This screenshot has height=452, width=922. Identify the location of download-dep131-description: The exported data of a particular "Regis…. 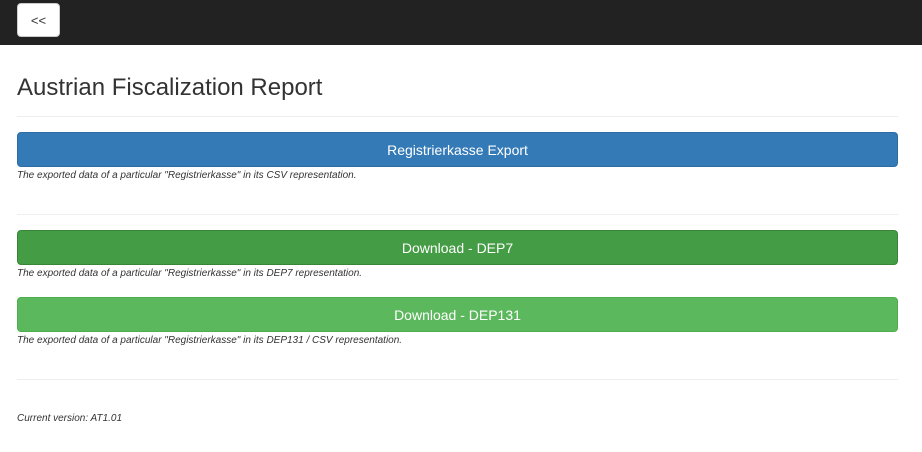
(210, 340).